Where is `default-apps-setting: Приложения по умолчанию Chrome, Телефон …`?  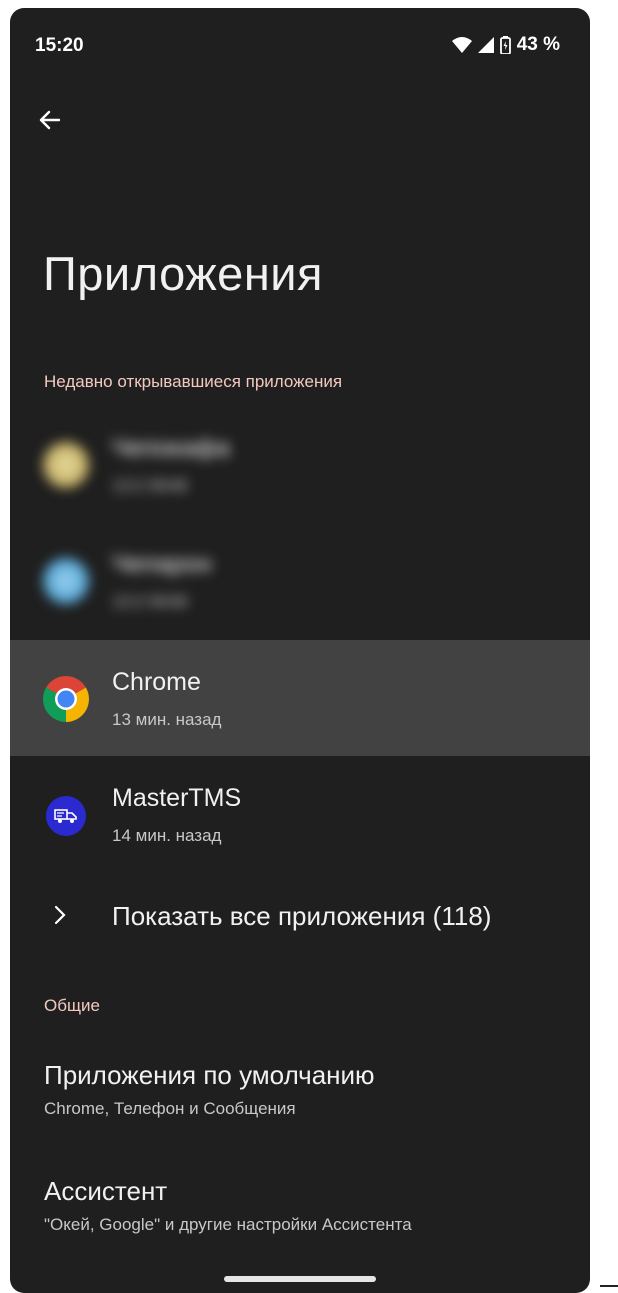 default-apps-setting: Приложения по умолчанию Chrome, Телефон … is located at coordinates (314, 1089).